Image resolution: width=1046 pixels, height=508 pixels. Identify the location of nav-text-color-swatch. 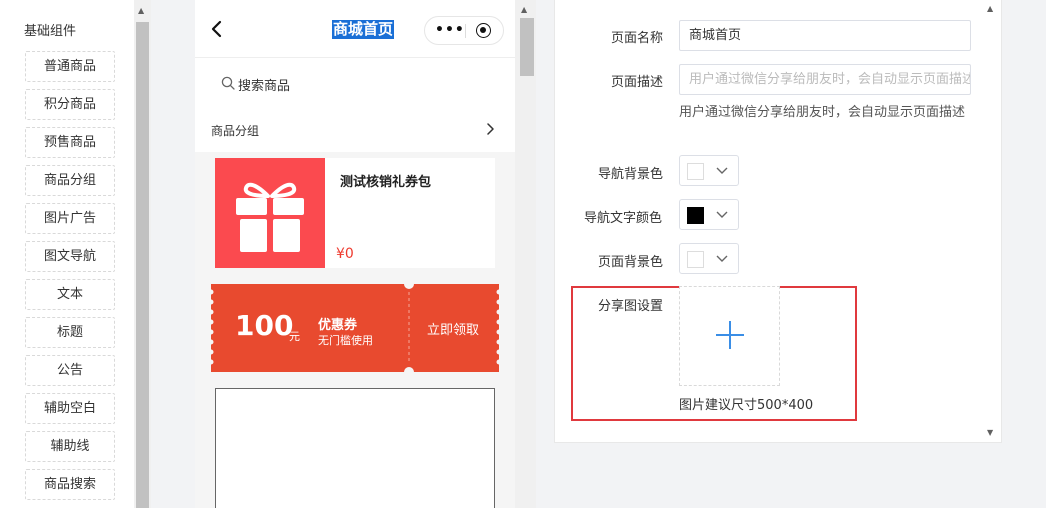
(695, 215).